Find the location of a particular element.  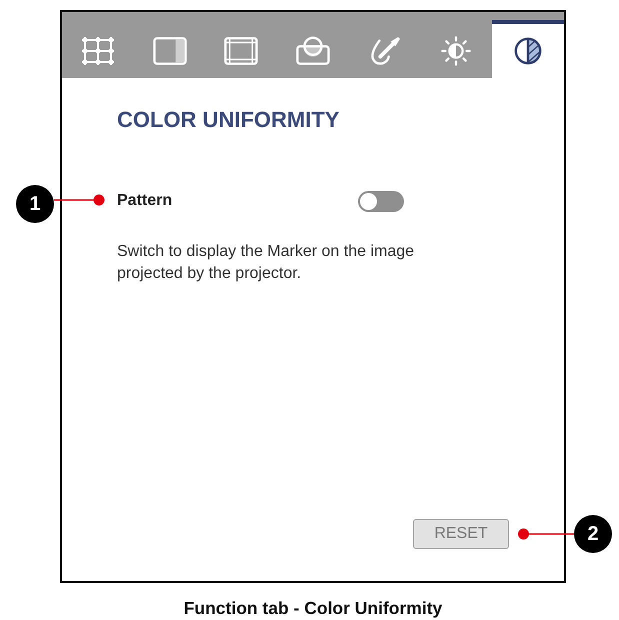

reset-button: RESET is located at coordinates (461, 534).